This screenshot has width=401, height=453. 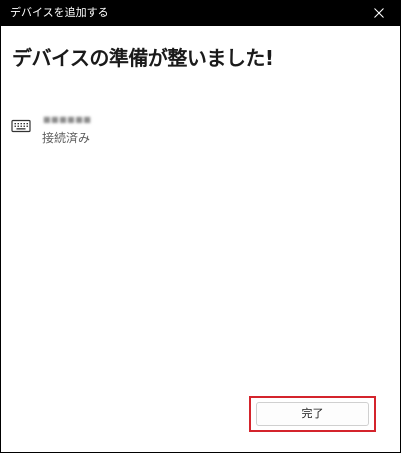 What do you see at coordinates (143, 58) in the screenshot?
I see `page-title: デバイスの準備が整いました!` at bounding box center [143, 58].